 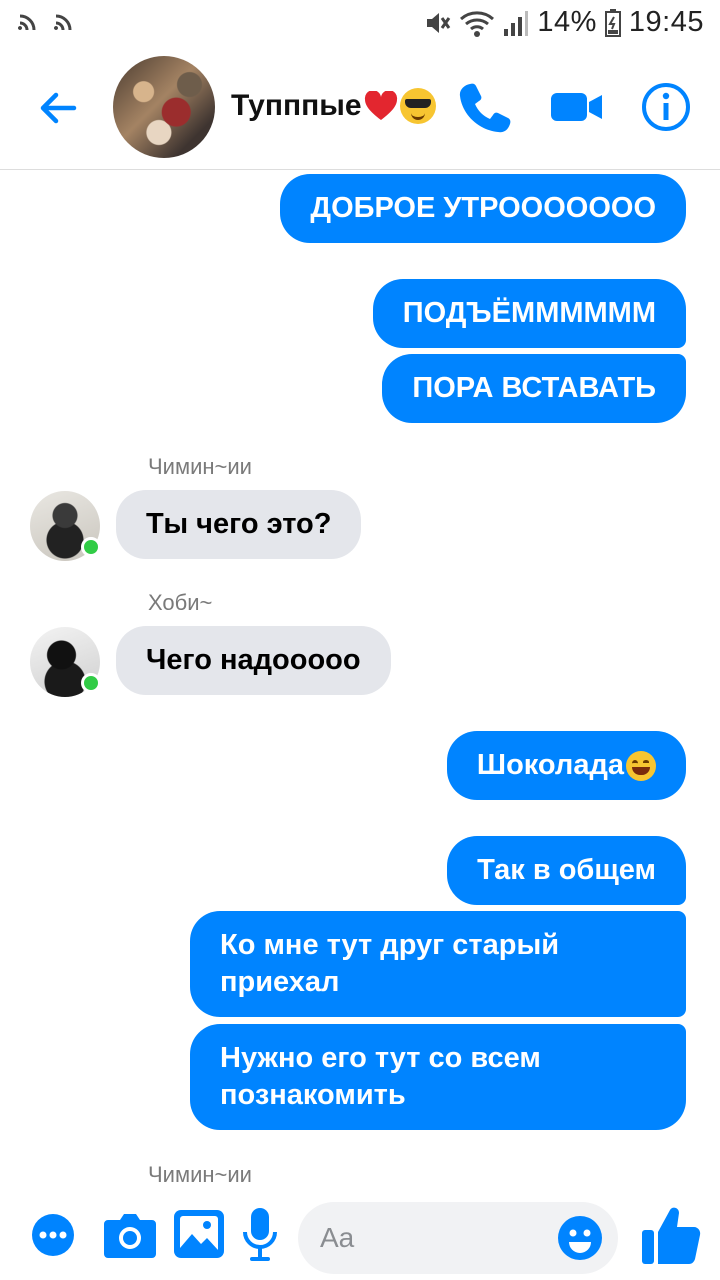 I want to click on chat-title-text: Тупппые, so click(x=296, y=105).